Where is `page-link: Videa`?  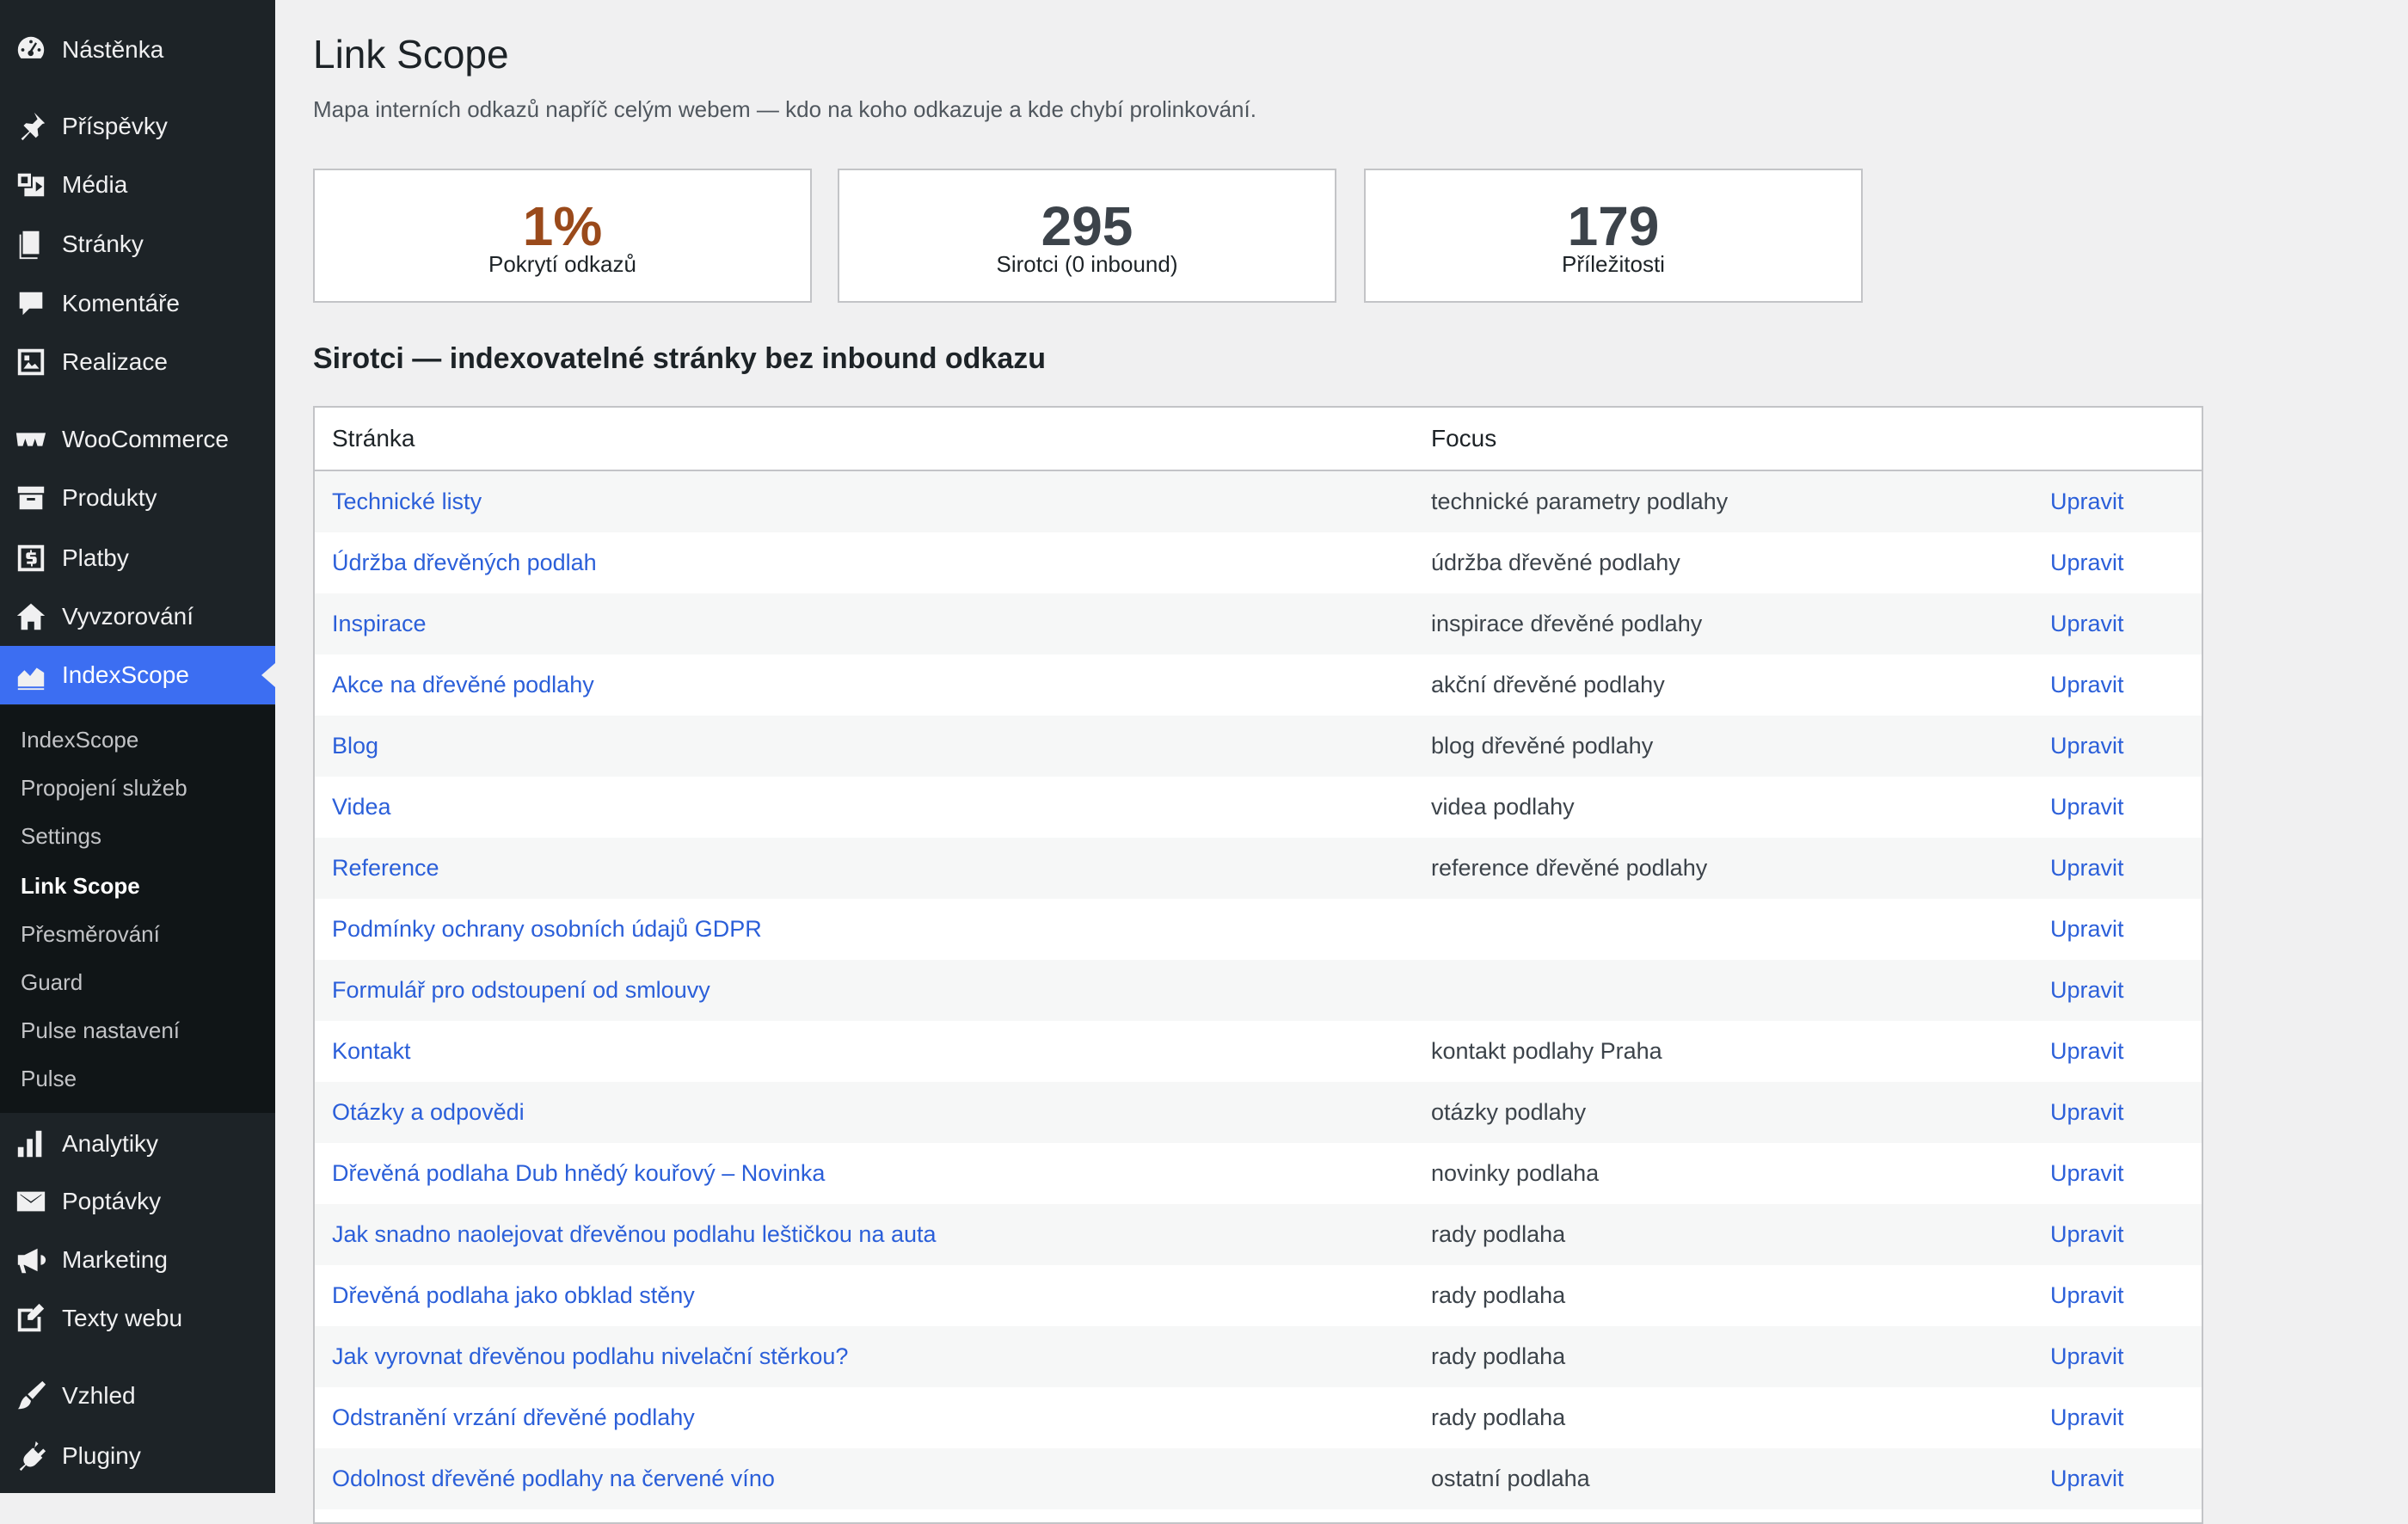 page-link: Videa is located at coordinates (361, 807).